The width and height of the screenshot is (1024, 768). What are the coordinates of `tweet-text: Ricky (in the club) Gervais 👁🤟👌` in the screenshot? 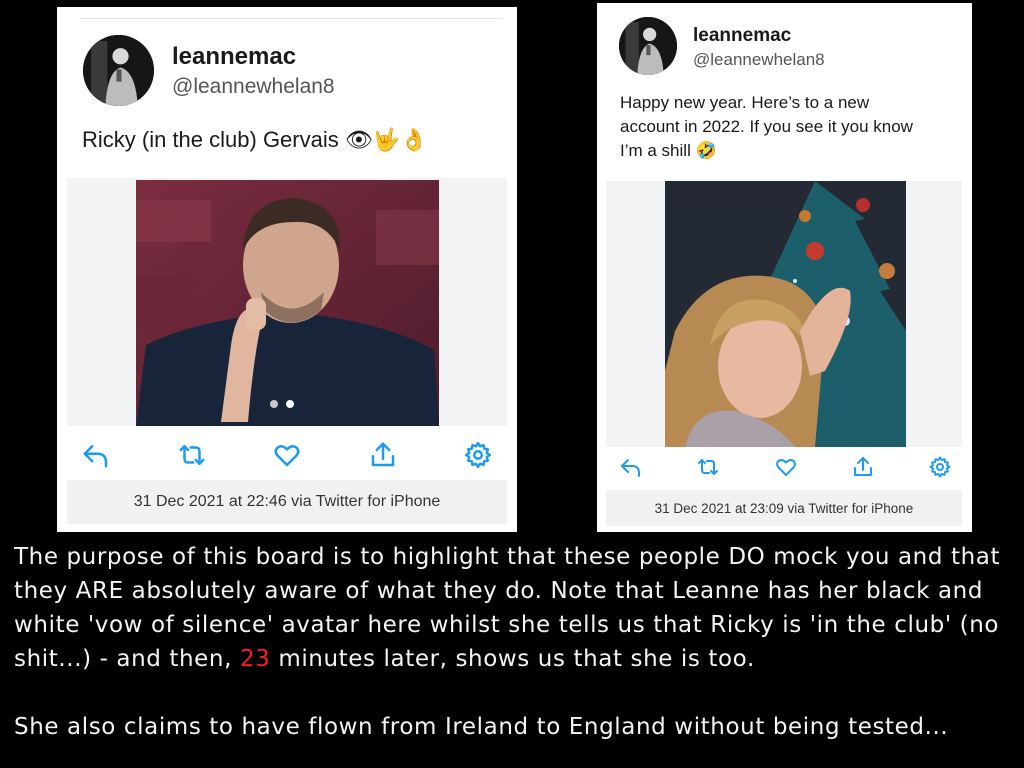 It's located at (255, 139).